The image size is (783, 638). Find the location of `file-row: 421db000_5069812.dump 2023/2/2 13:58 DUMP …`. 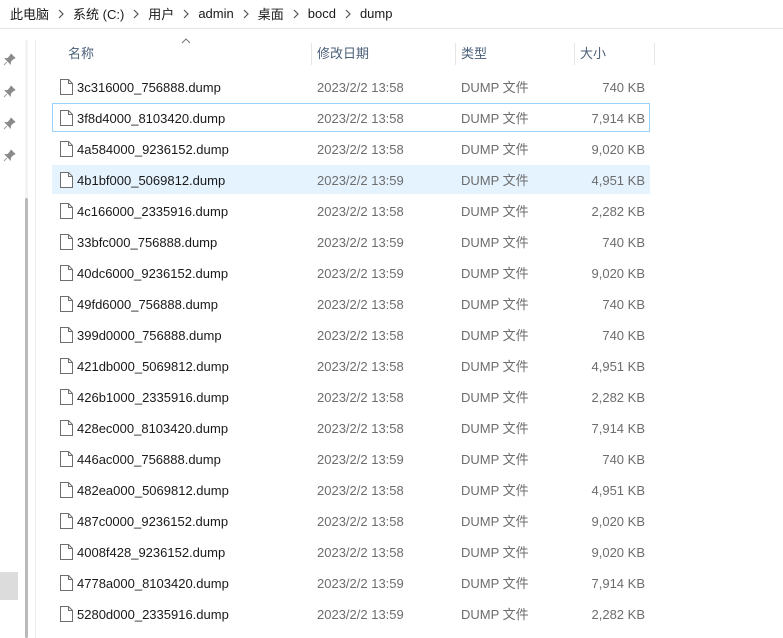

file-row: 421db000_5069812.dump 2023/2/2 13:58 DUMP … is located at coordinates (351, 365).